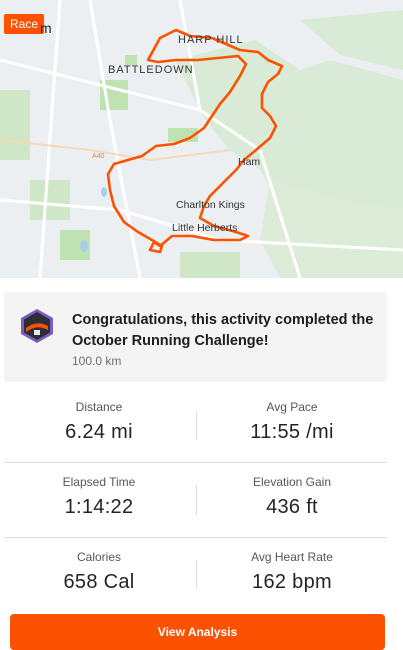 This screenshot has height=650, width=403. Describe the element at coordinates (24, 24) in the screenshot. I see `race-badge: Race` at that location.